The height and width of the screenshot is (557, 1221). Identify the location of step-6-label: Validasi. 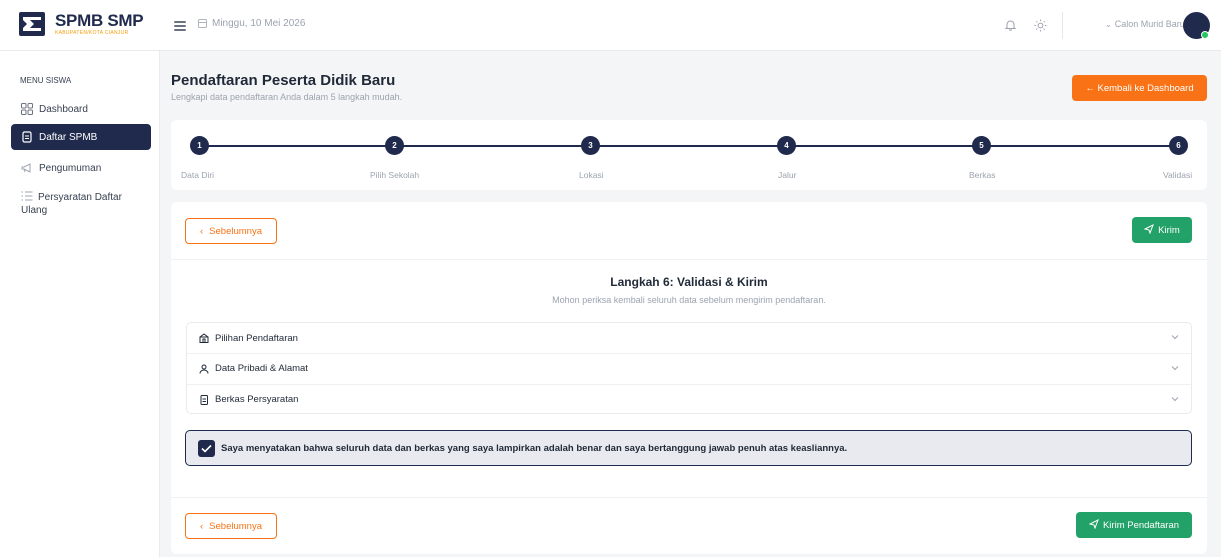
(1178, 175).